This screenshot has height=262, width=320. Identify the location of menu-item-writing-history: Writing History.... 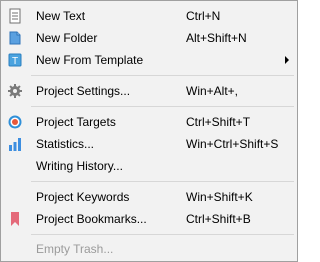
(149, 166).